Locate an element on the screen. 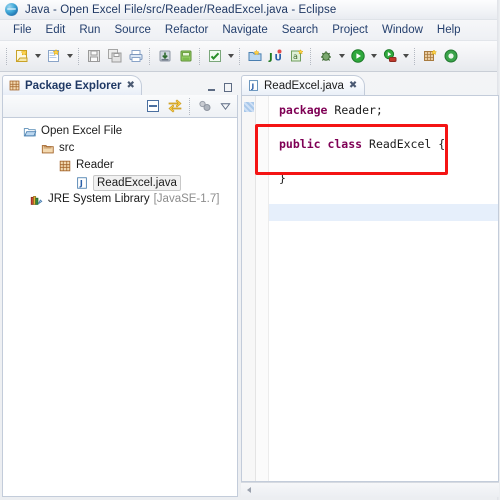 The image size is (500, 500). run-external-tools-icon is located at coordinates (389, 56).